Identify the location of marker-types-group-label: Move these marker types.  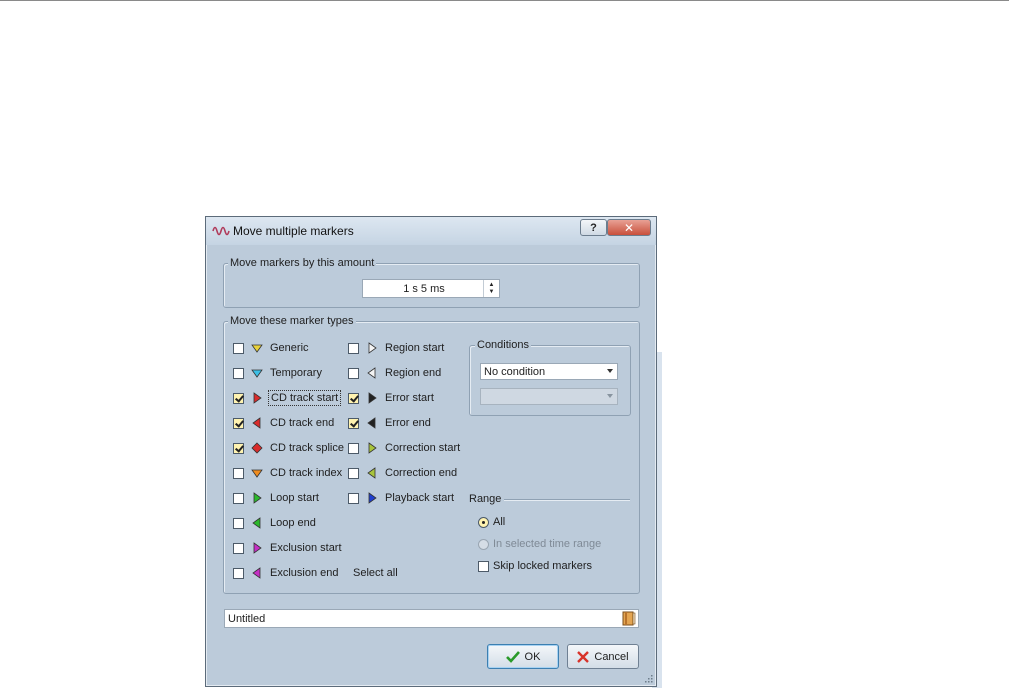
(292, 321).